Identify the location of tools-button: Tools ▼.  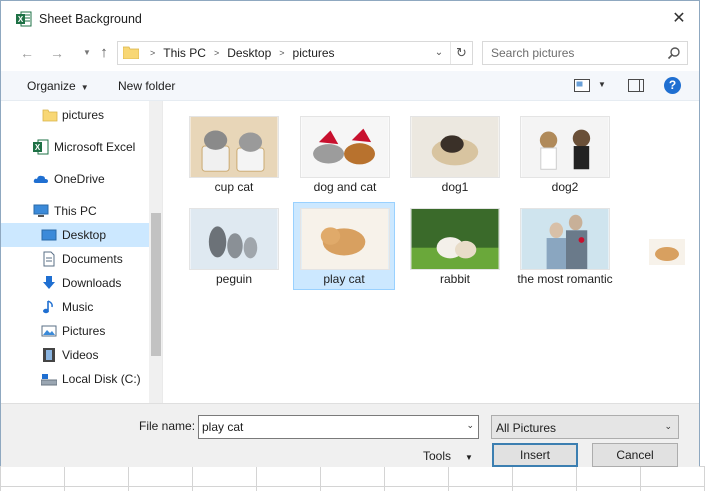
(448, 456).